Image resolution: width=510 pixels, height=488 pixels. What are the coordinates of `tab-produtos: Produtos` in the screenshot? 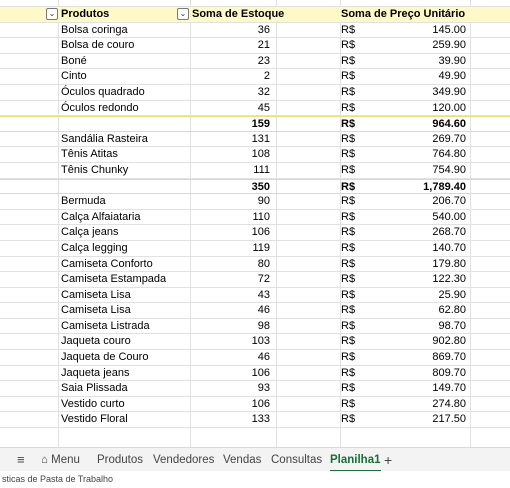 It's located at (120, 460).